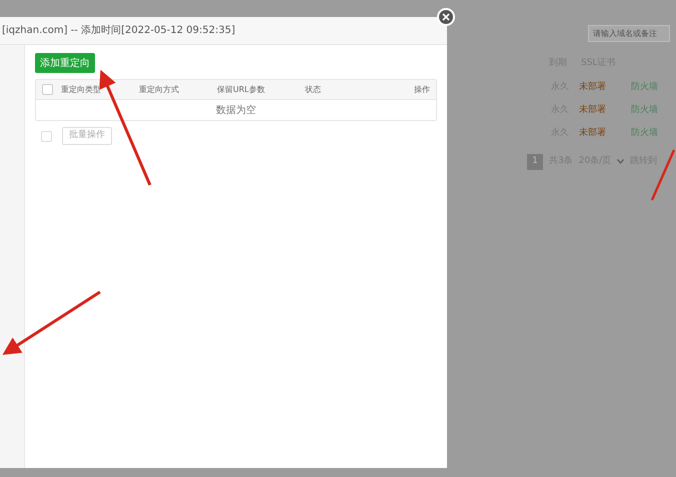 This screenshot has height=477, width=676. What do you see at coordinates (119, 31) in the screenshot?
I see `dialog-title: [iqzhan.com] -- 添加时间[2022-05-12 09:52:35]` at bounding box center [119, 31].